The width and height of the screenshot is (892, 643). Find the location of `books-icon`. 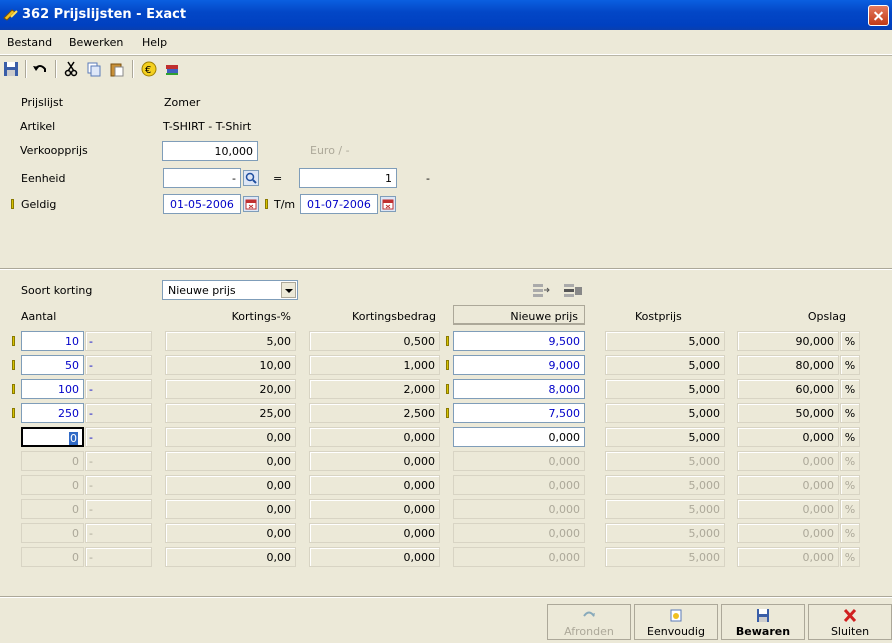

books-icon is located at coordinates (172, 69).